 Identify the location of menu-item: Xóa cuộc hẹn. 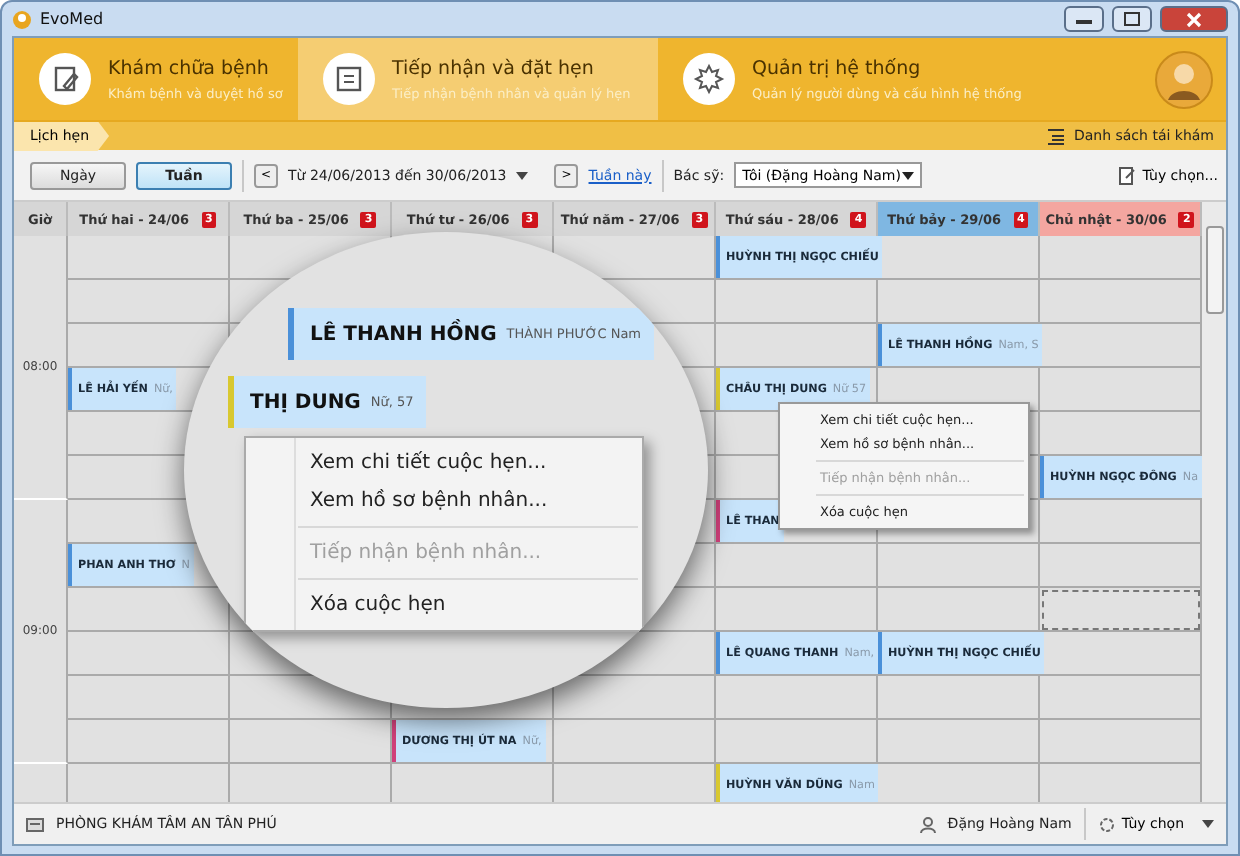
(444, 605).